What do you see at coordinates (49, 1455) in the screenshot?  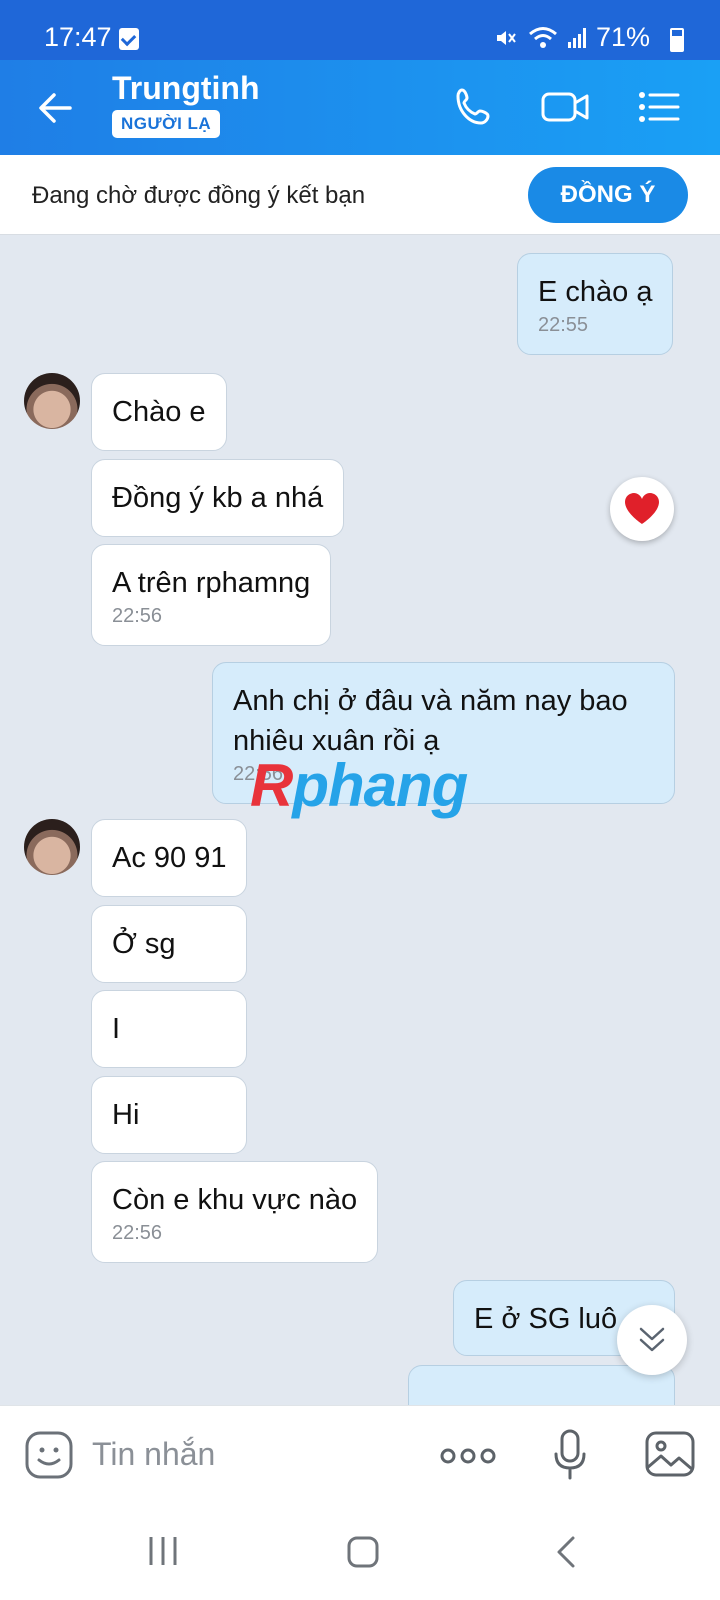 I see `sticker-emoji-icon` at bounding box center [49, 1455].